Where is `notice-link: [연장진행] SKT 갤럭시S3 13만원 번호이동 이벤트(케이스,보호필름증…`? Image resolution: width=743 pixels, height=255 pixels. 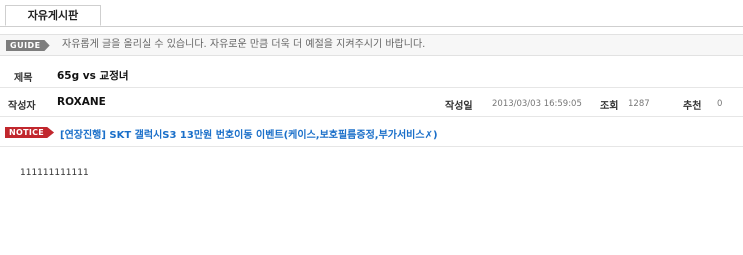
notice-link: [연장진행] SKT 갤럭시S3 13만원 번호이동 이벤트(케이스,보호필름증… is located at coordinates (249, 133).